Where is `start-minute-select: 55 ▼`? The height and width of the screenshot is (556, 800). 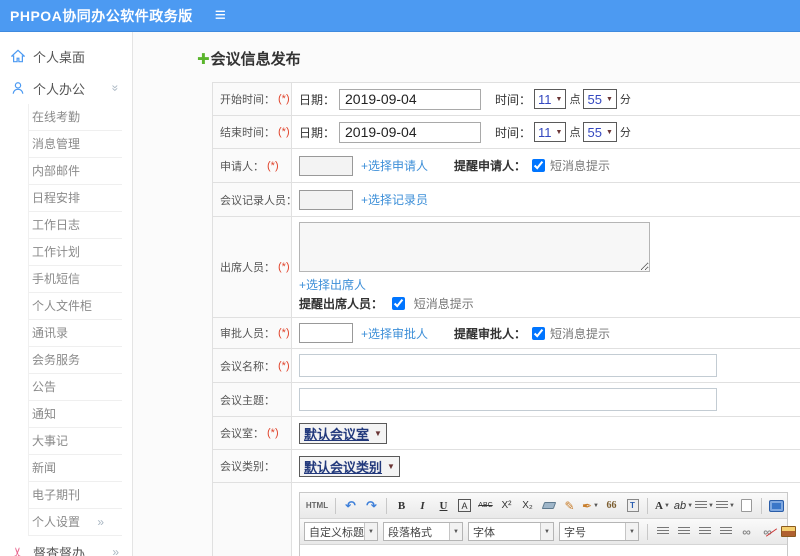
start-minute-select: 55 ▼ is located at coordinates (600, 99).